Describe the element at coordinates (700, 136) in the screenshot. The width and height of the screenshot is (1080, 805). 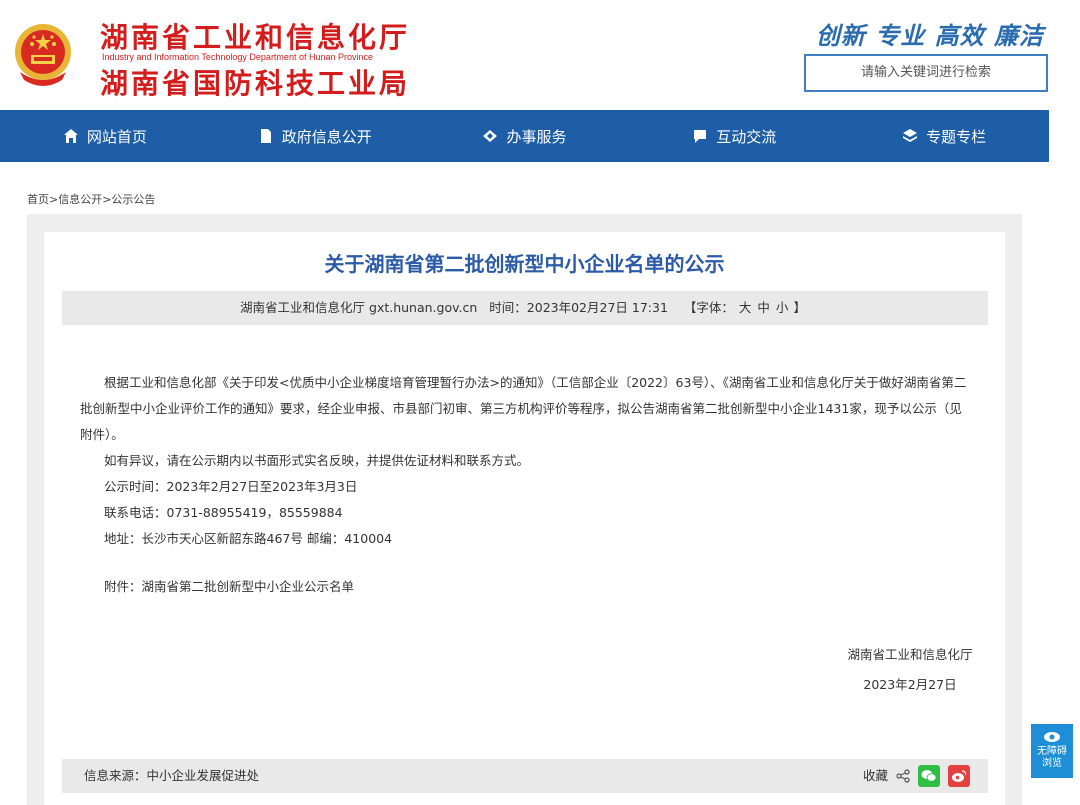
I see `chat-icon` at that location.